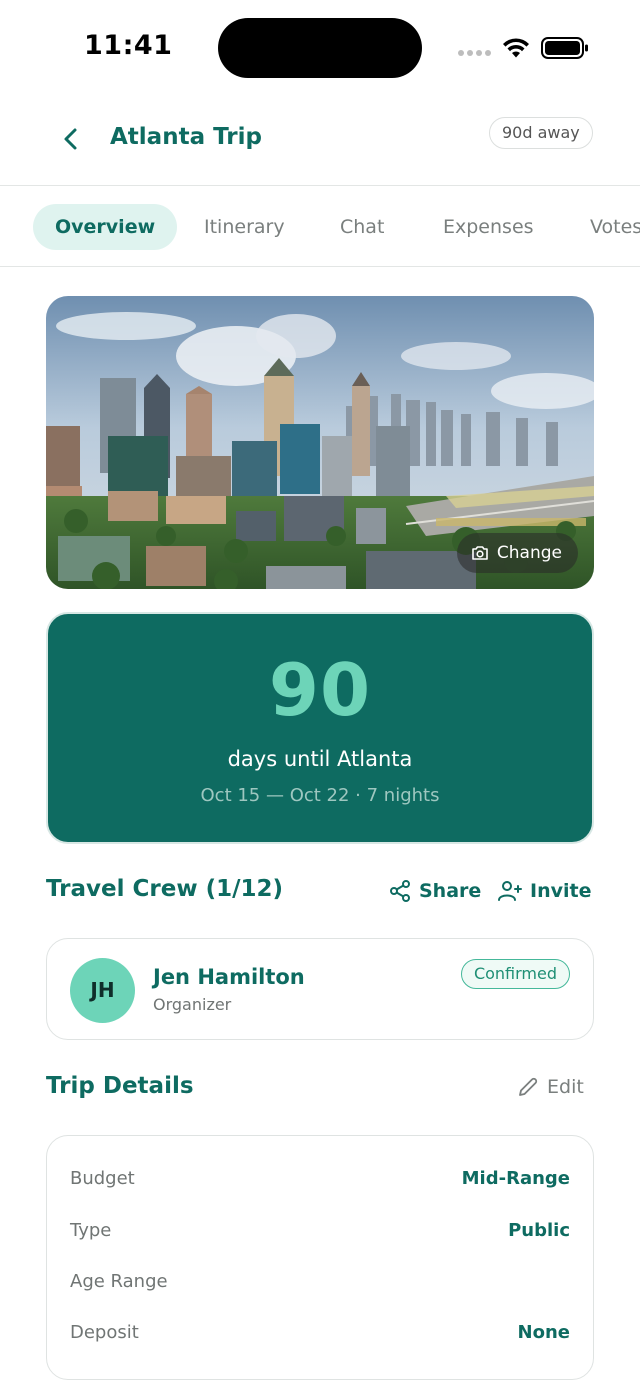 The height and width of the screenshot is (1387, 640). What do you see at coordinates (320, 1235) in the screenshot?
I see `detail-row-type: Type Public` at bounding box center [320, 1235].